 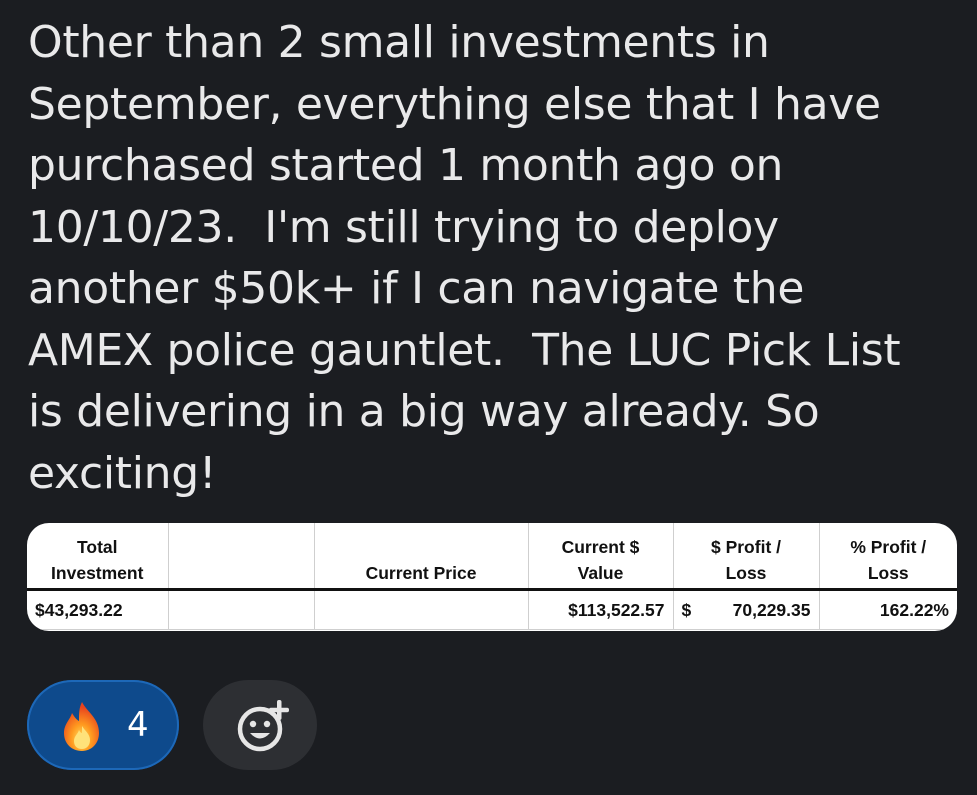 I want to click on message-line: AMEX police gauntlet. The LUC Pick List, so click(x=464, y=350).